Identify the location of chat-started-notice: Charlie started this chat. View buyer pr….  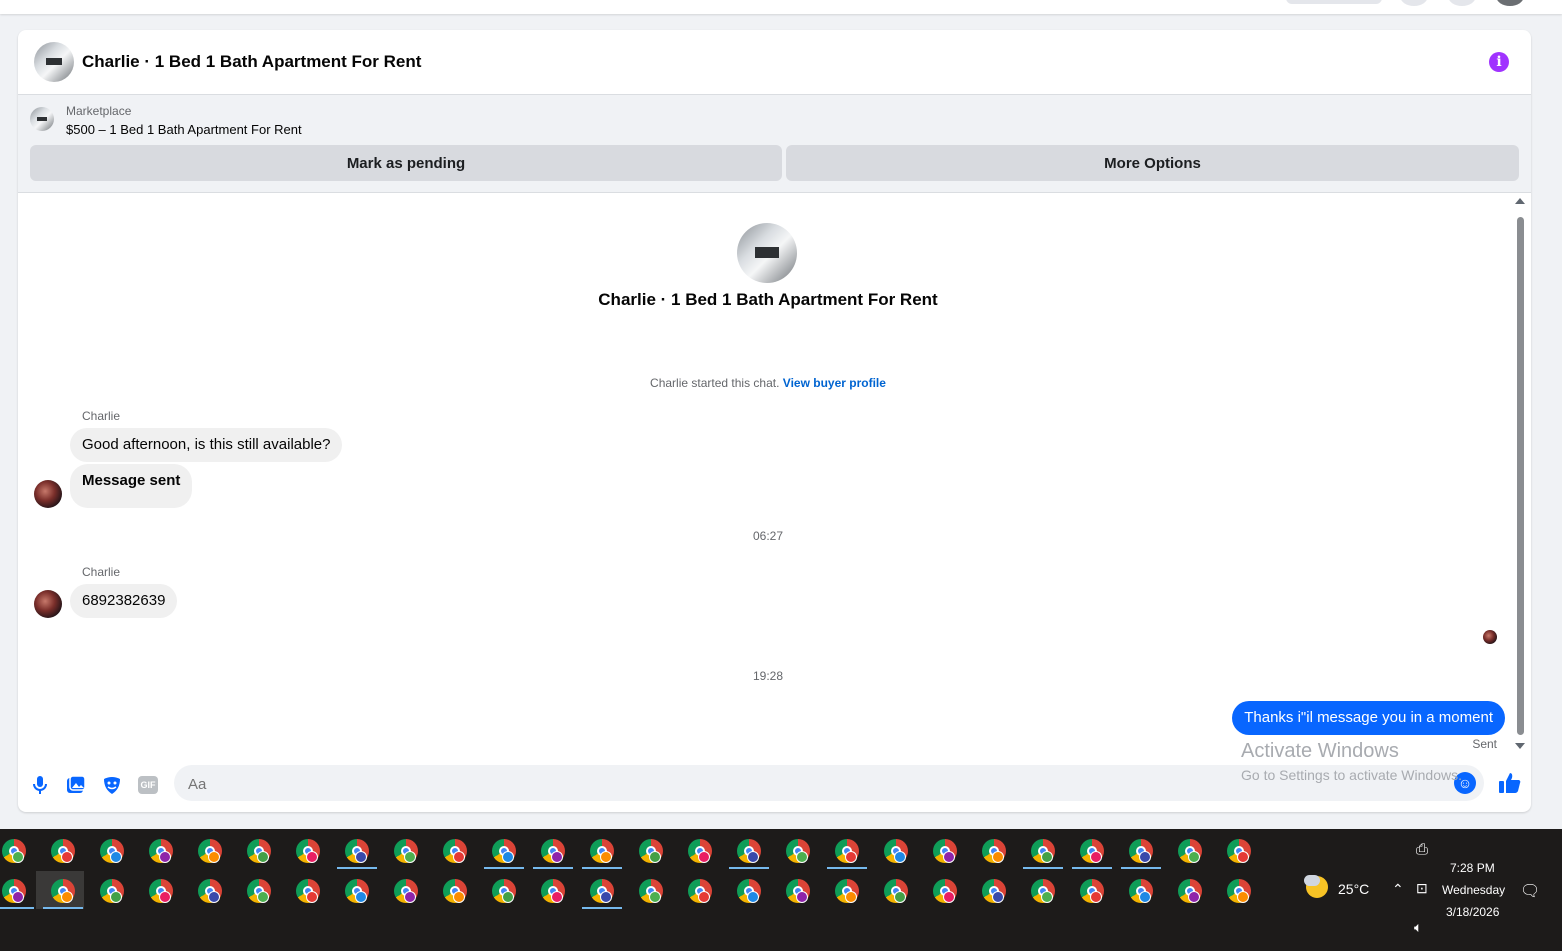
(768, 383).